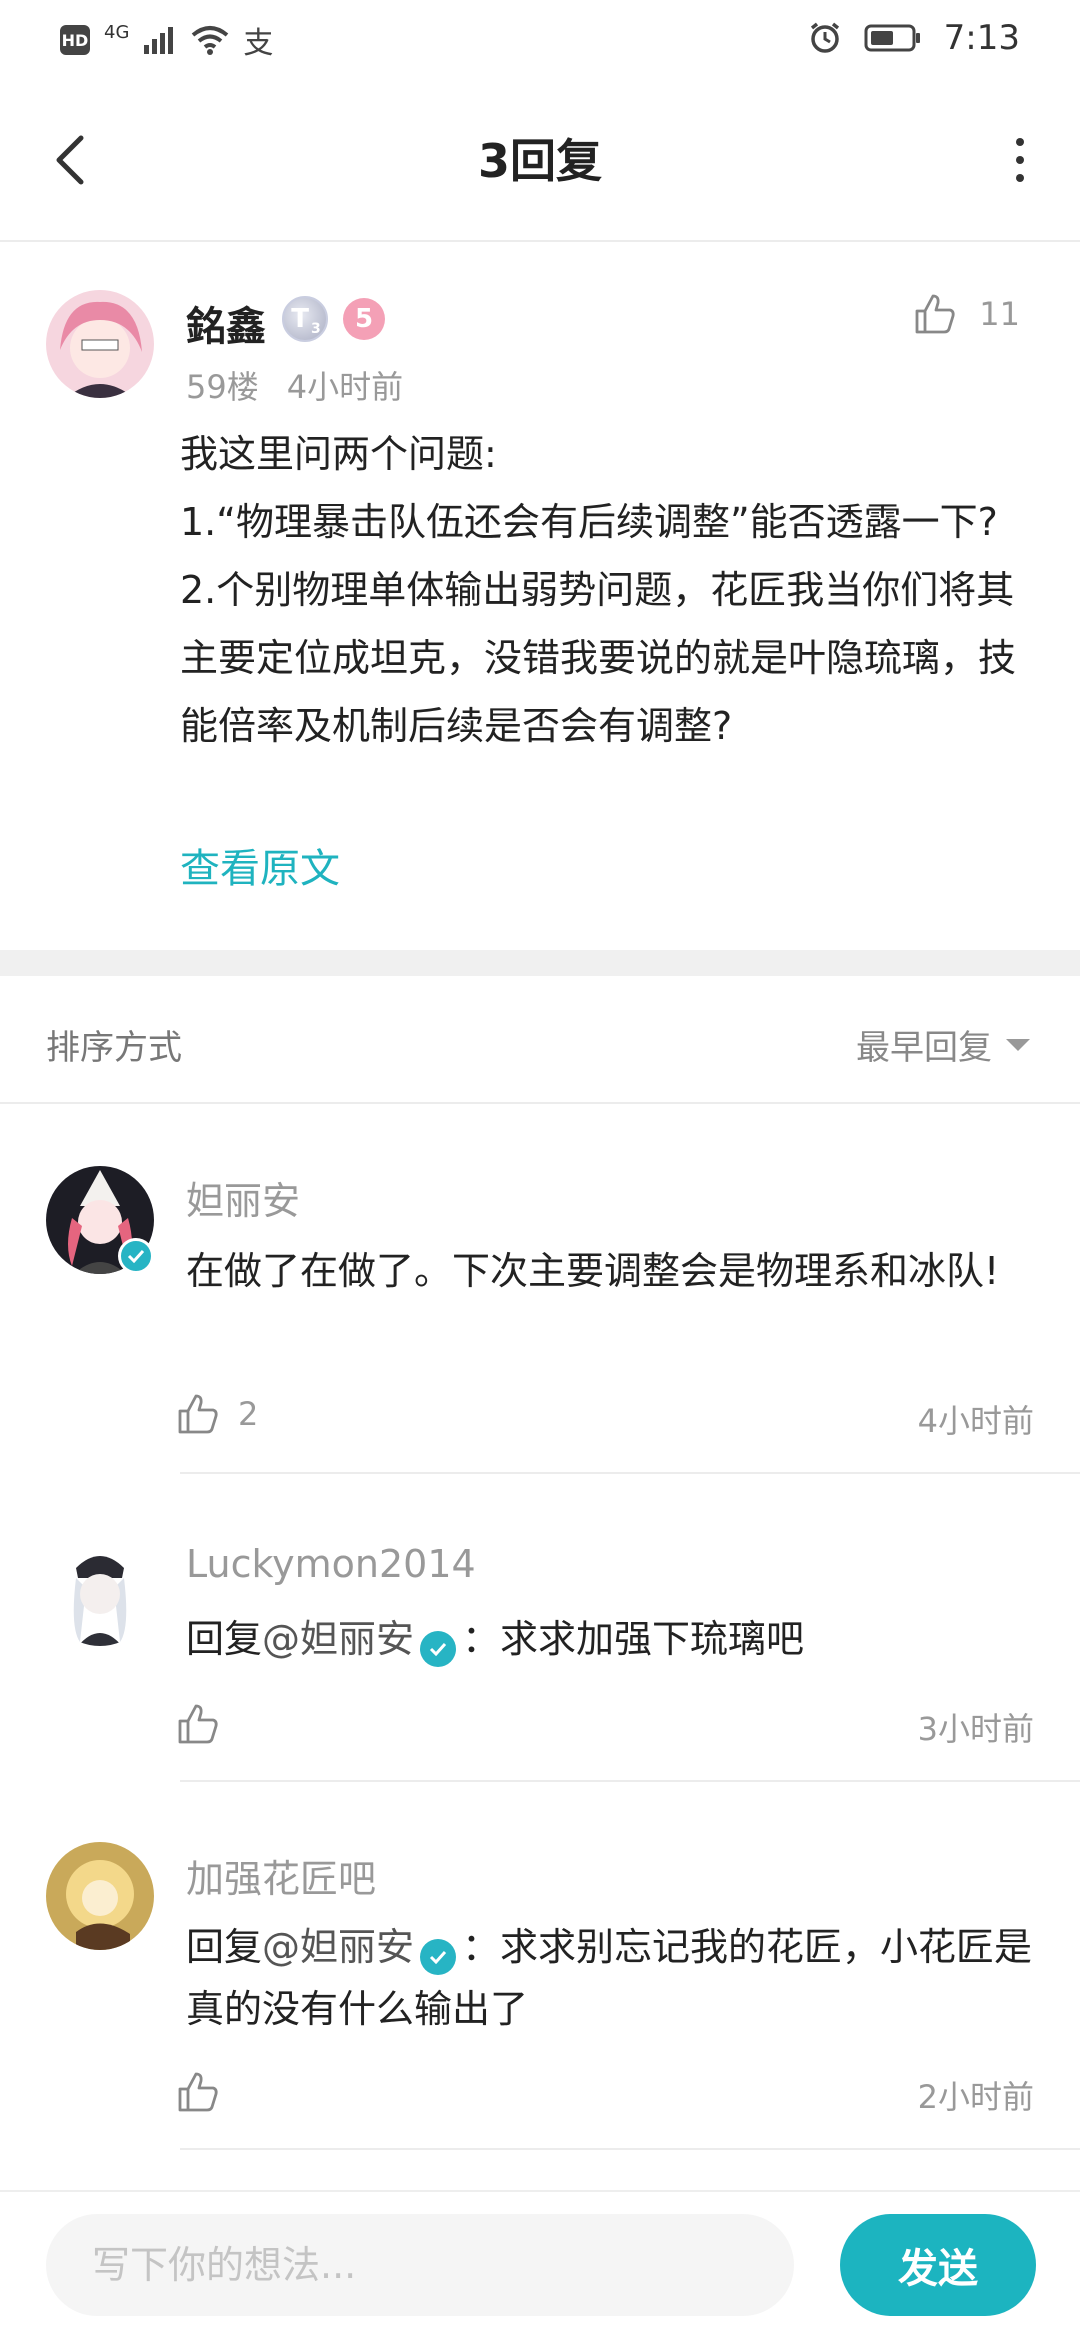 The image size is (1080, 2340). Describe the element at coordinates (243, 1197) in the screenshot. I see `reply-author-name: 妲丽安` at that location.